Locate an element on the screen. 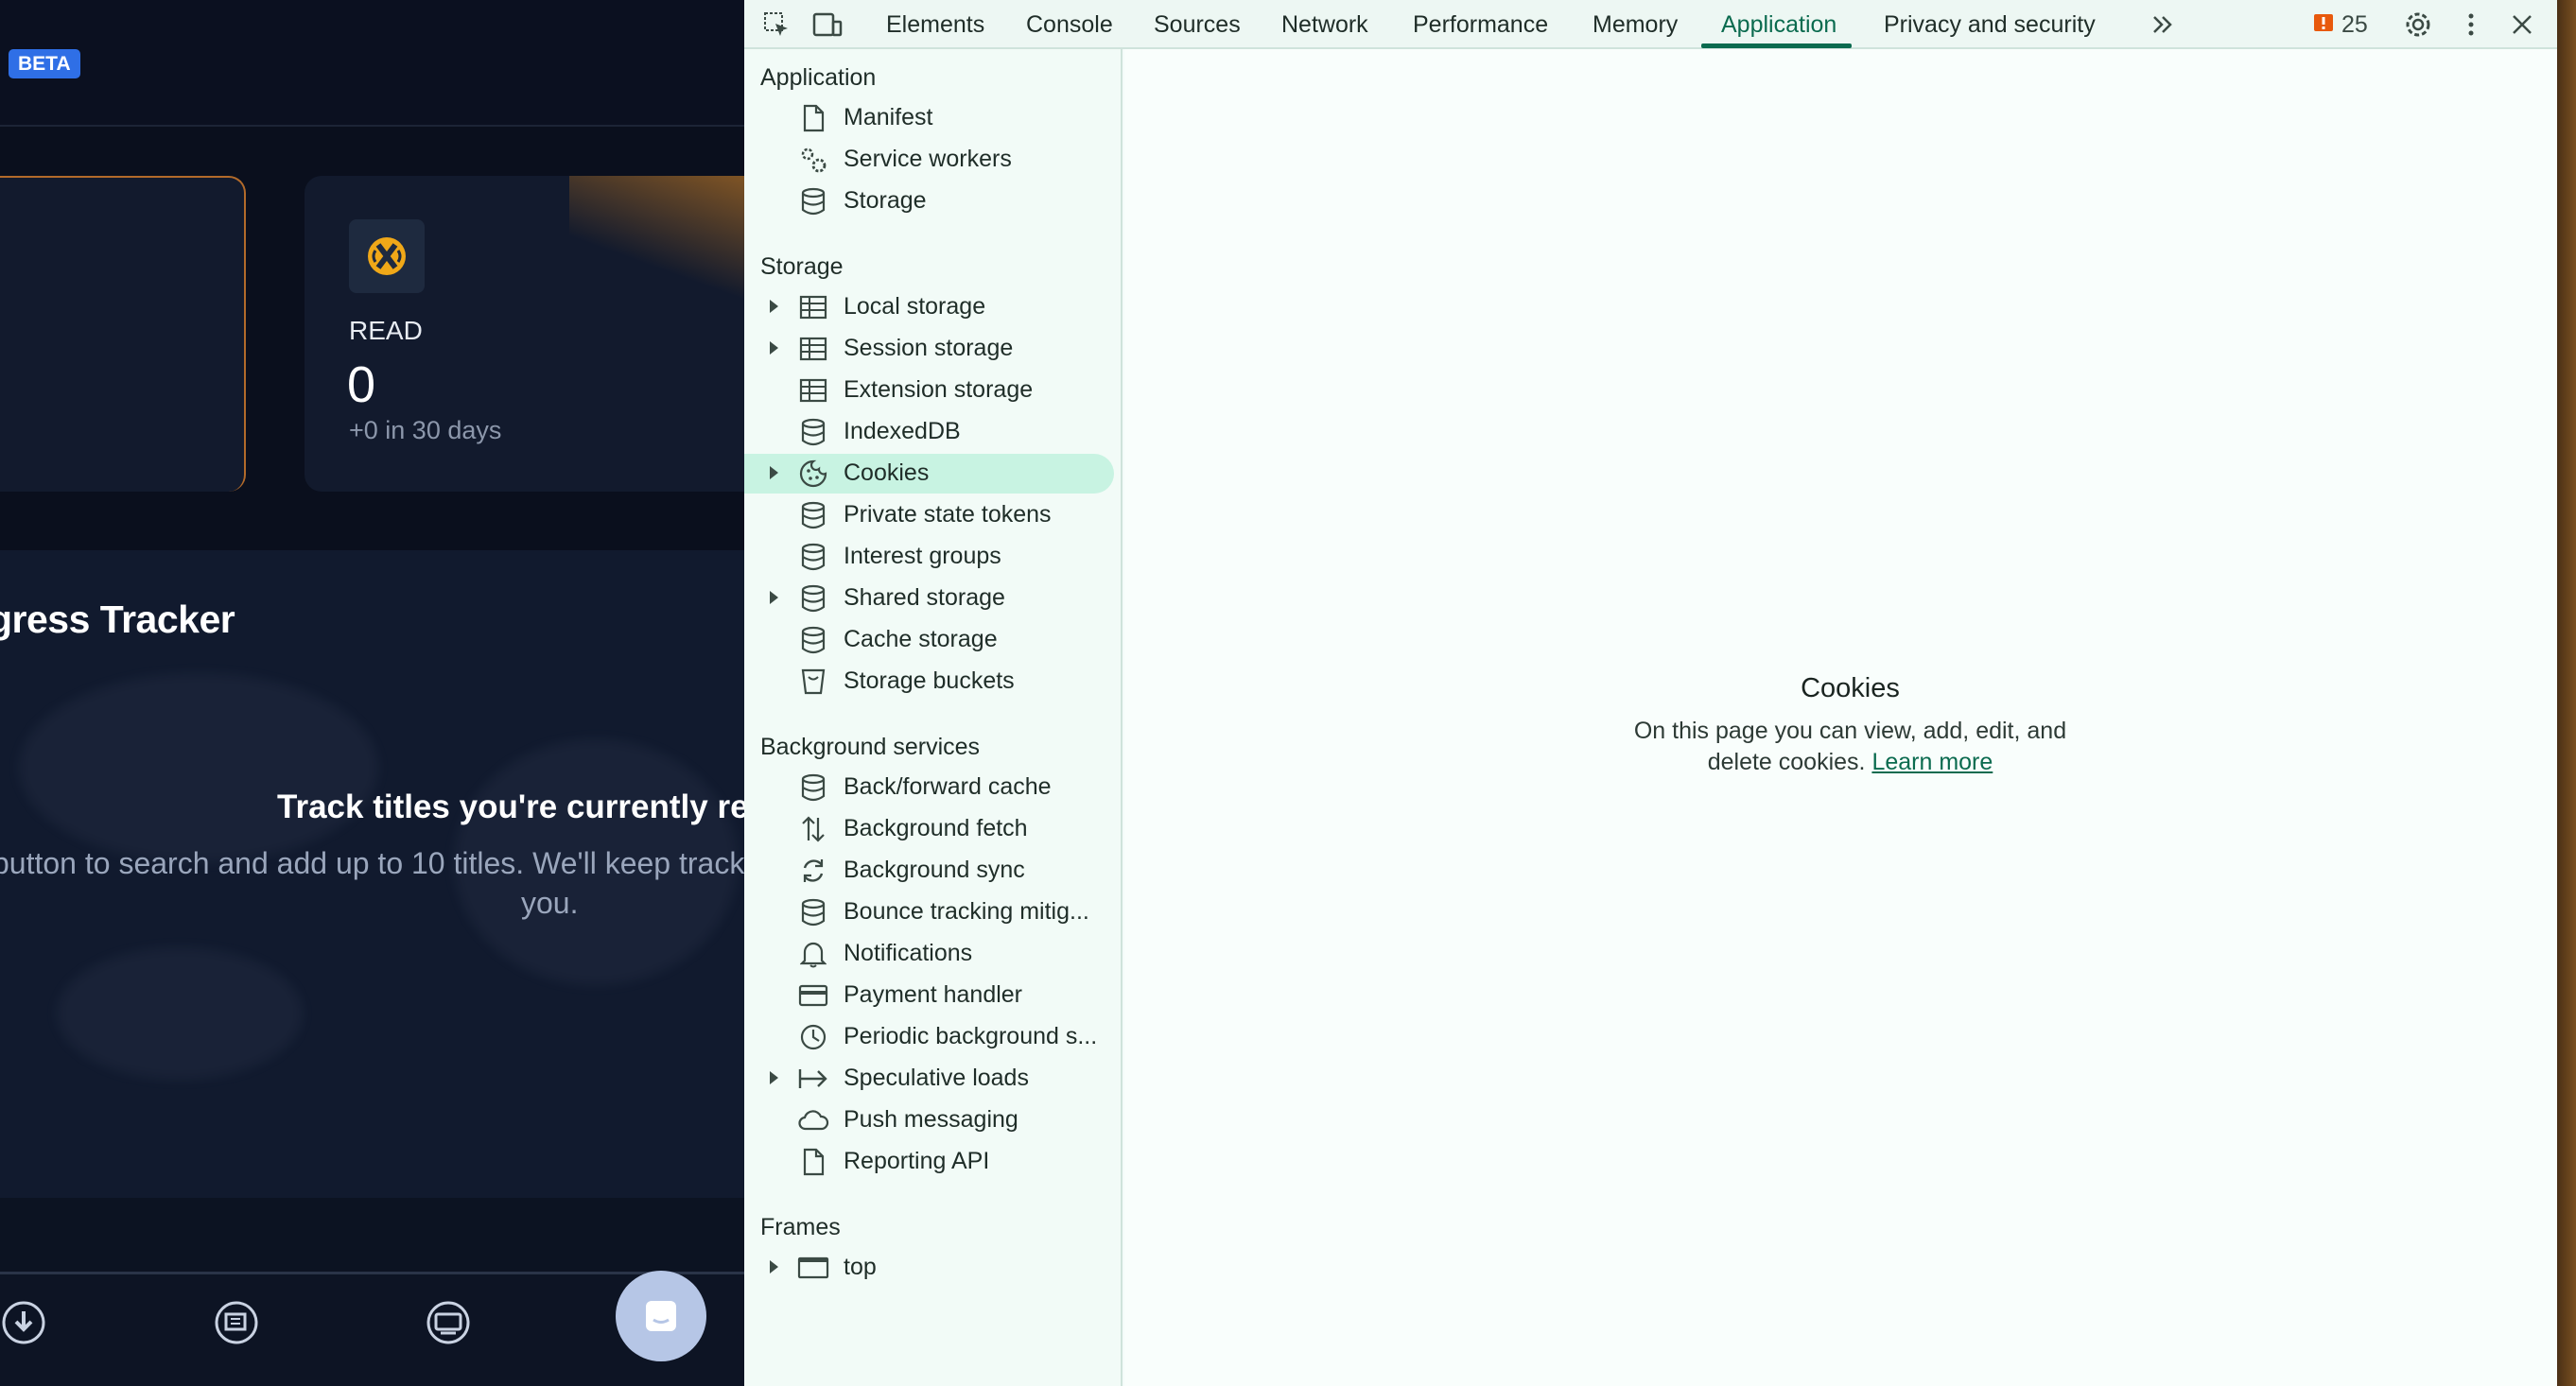  sync-icon is located at coordinates (813, 871).